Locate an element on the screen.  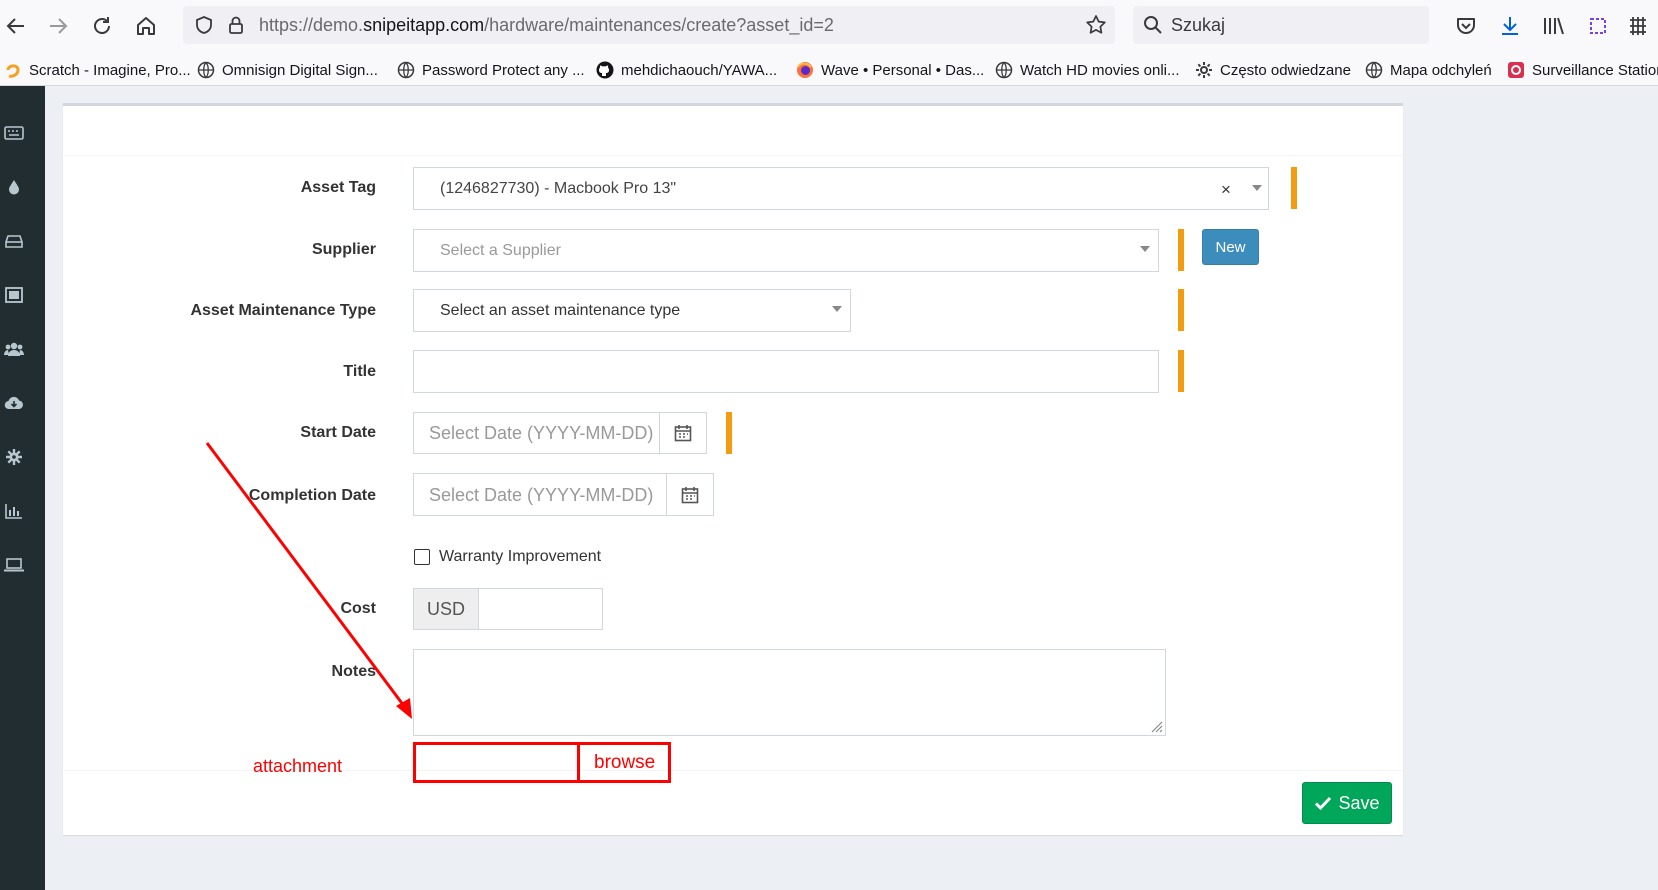
bookmark-label: Surveillance Station is located at coordinates (1595, 70).